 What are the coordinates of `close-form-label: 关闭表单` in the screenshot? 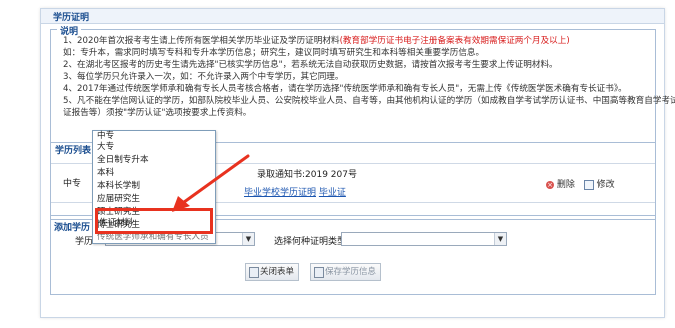 It's located at (277, 272).